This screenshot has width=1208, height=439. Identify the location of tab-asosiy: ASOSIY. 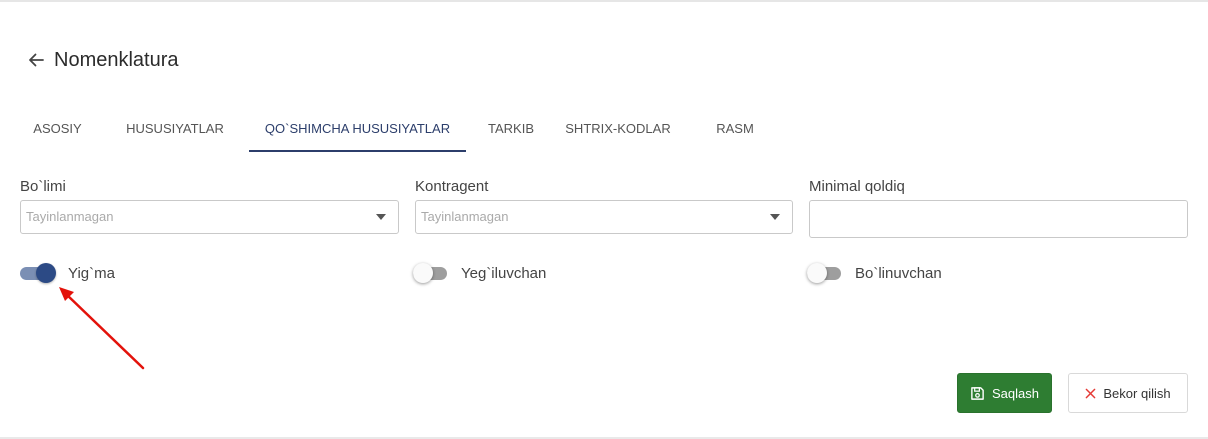
(57, 131).